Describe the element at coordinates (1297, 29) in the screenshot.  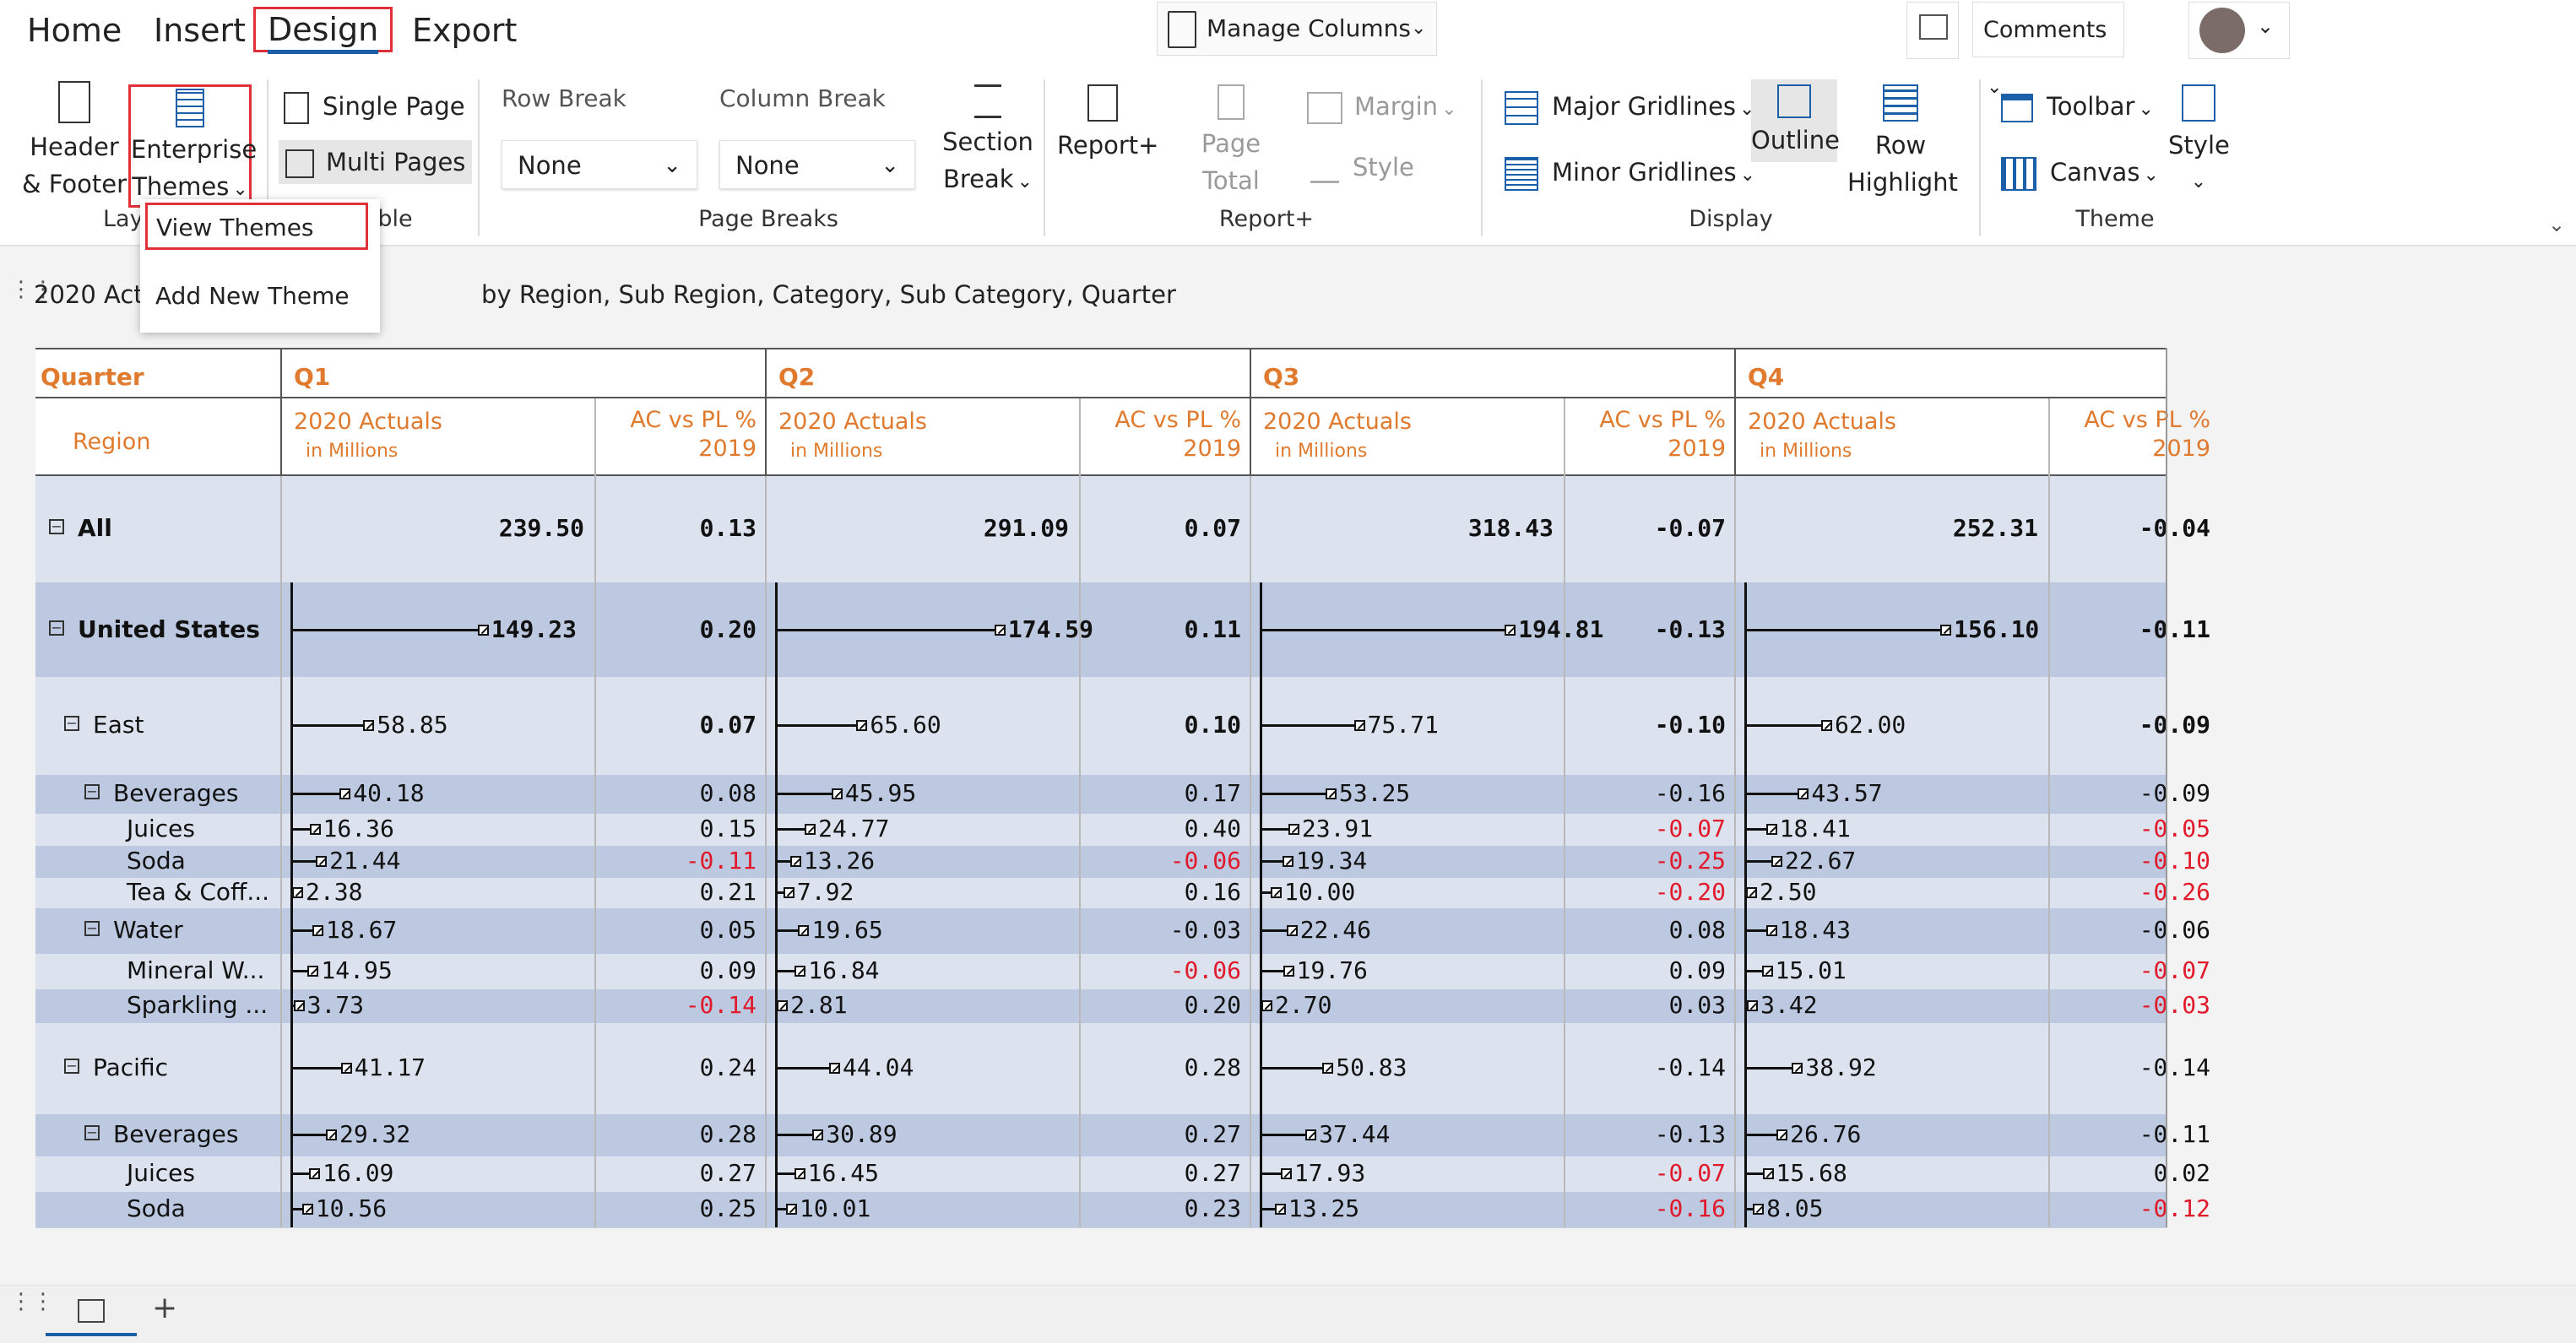
I see `manage-columns-button: Manage Columns ⌄` at that location.